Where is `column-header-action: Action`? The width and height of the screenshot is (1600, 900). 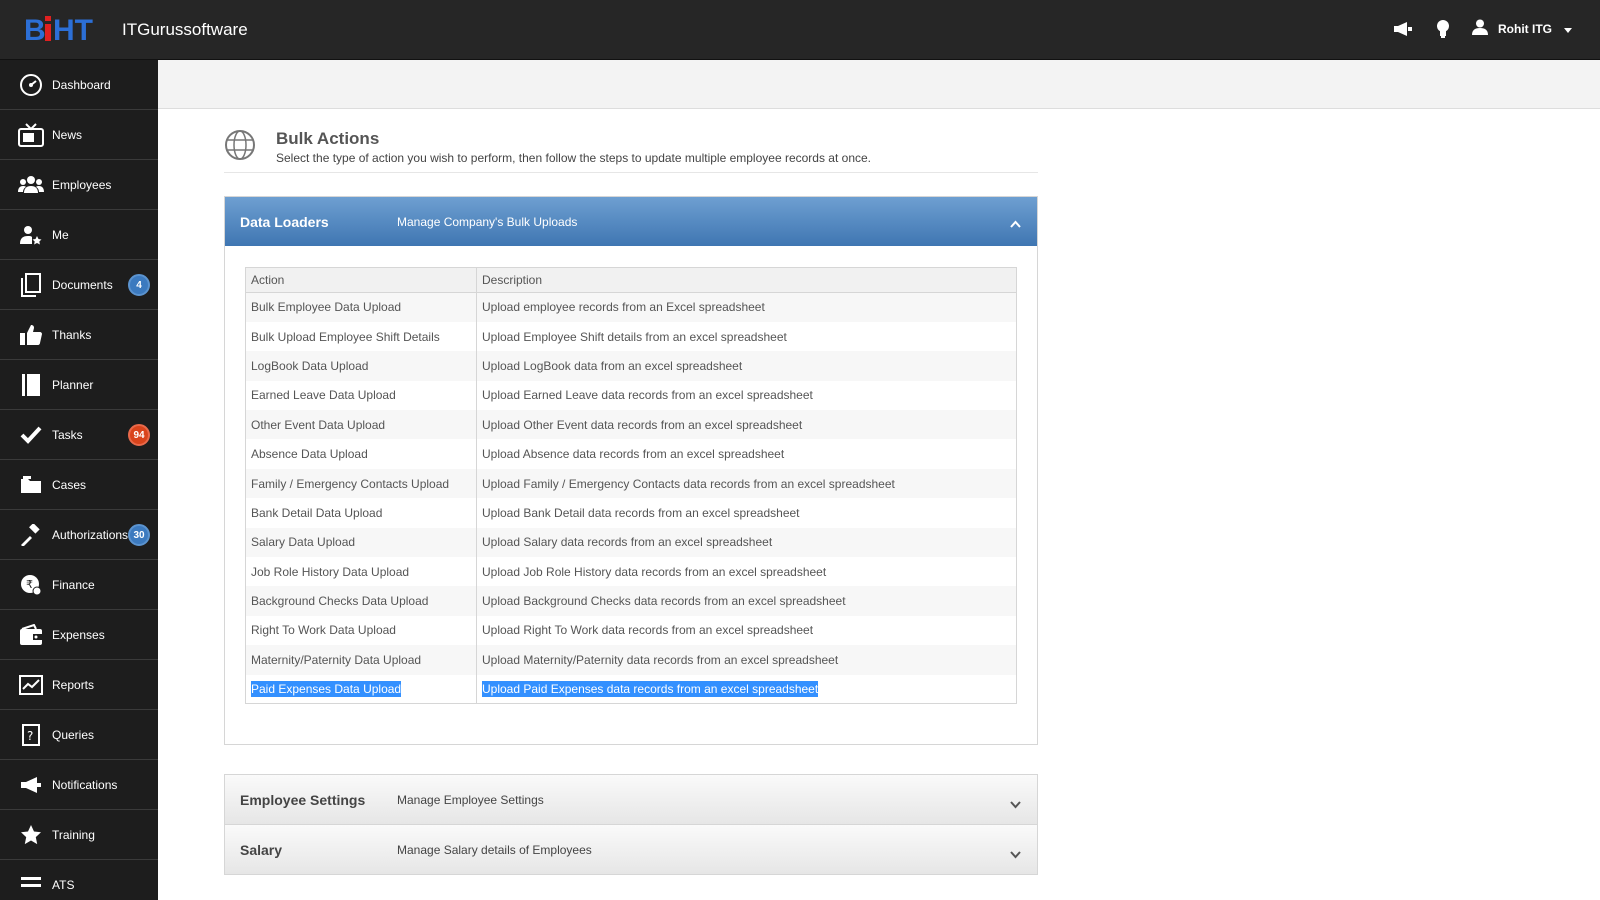
column-header-action: Action is located at coordinates (361, 280).